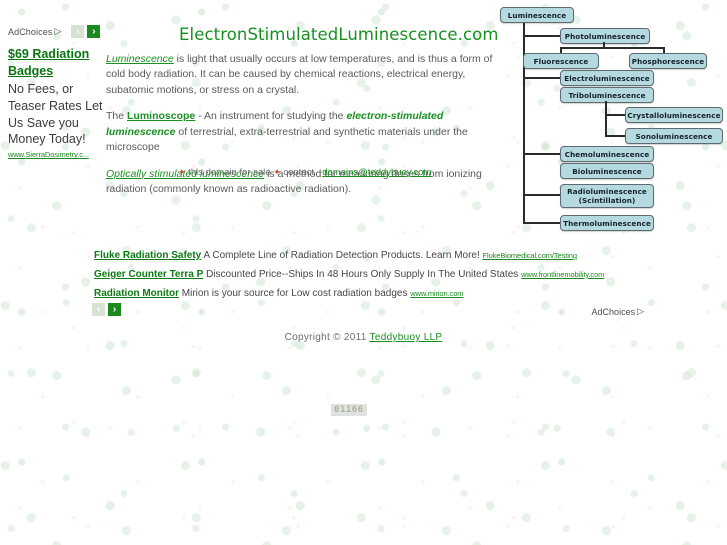 Image resolution: width=727 pixels, height=545 pixels. I want to click on bottom-ad-2-url: www.frontlinemobility.com, so click(562, 274).